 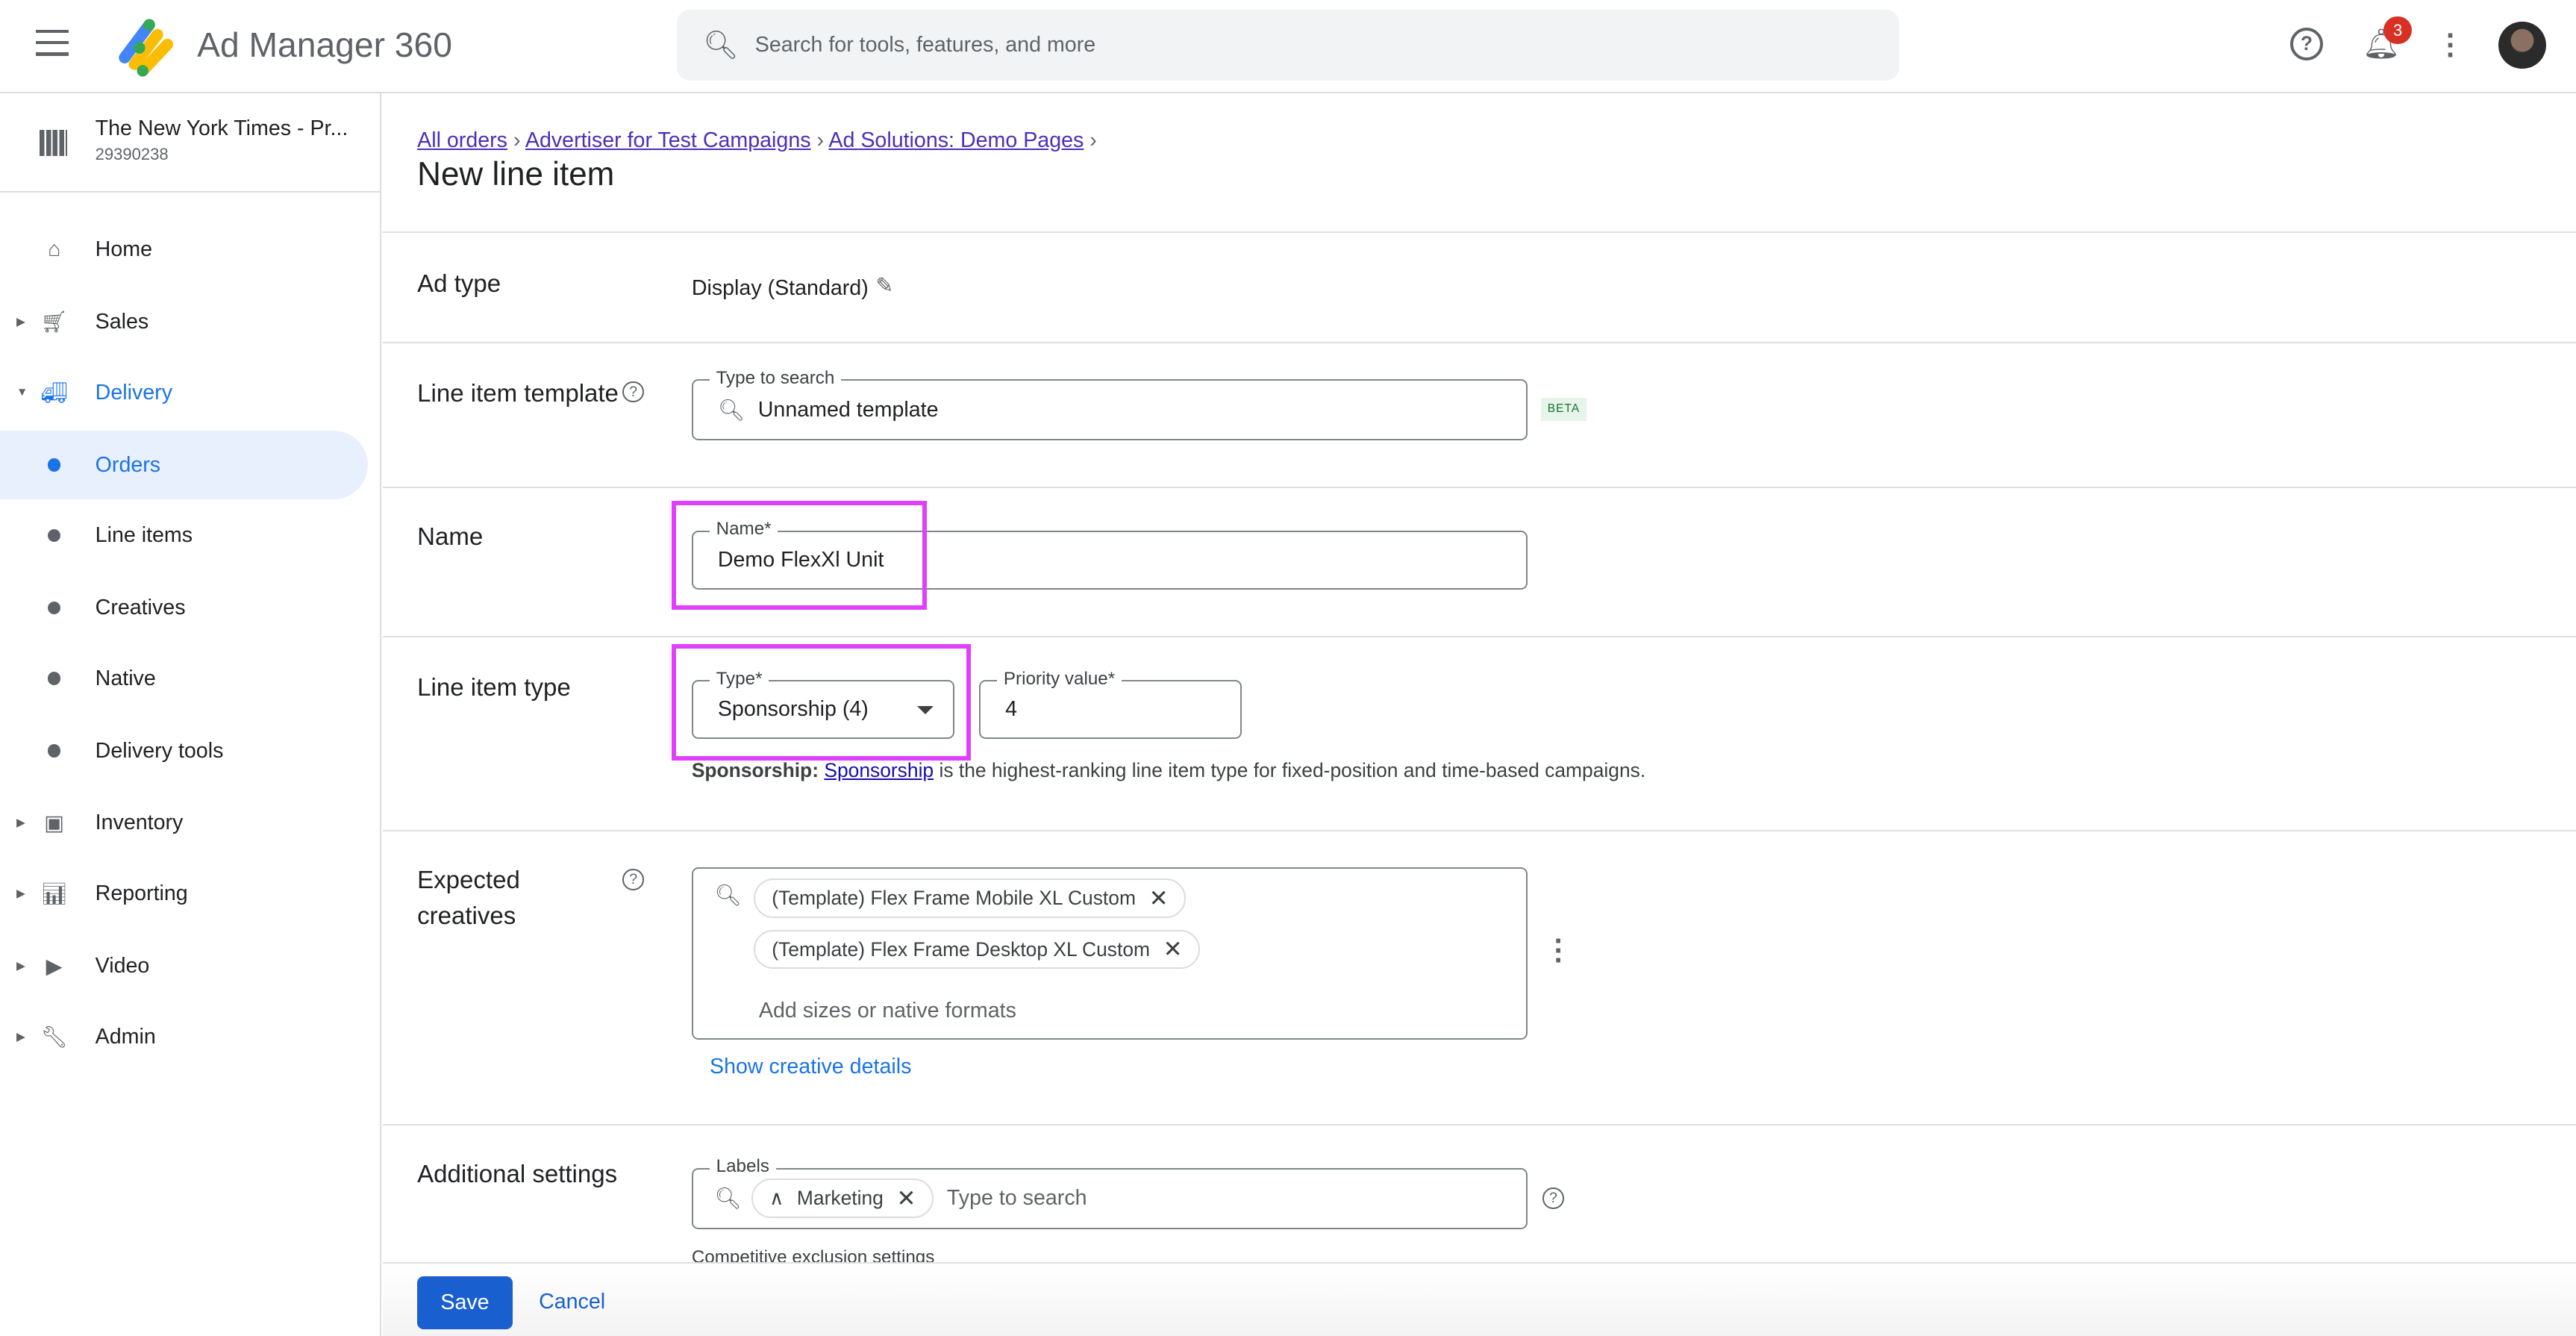 What do you see at coordinates (954, 898) in the screenshot?
I see `chip-label: (Template) Flex Frame Mobile XL Custom` at bounding box center [954, 898].